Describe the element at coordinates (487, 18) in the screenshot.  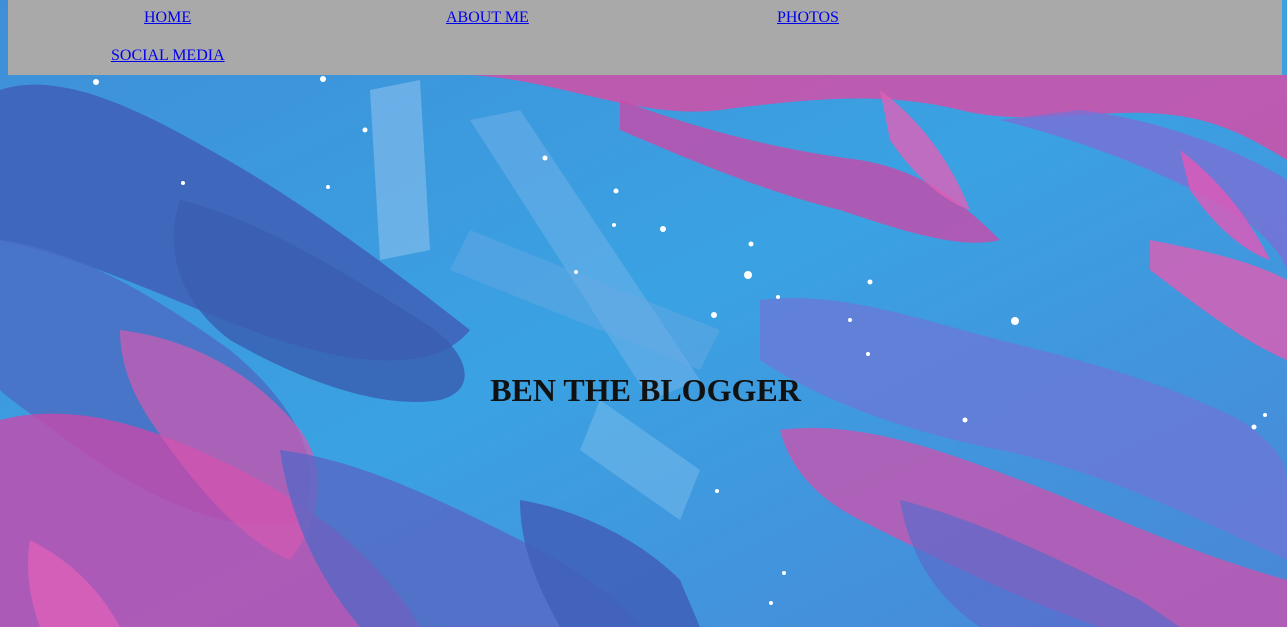
I see `nav-link-about-me: ABOUT ME` at that location.